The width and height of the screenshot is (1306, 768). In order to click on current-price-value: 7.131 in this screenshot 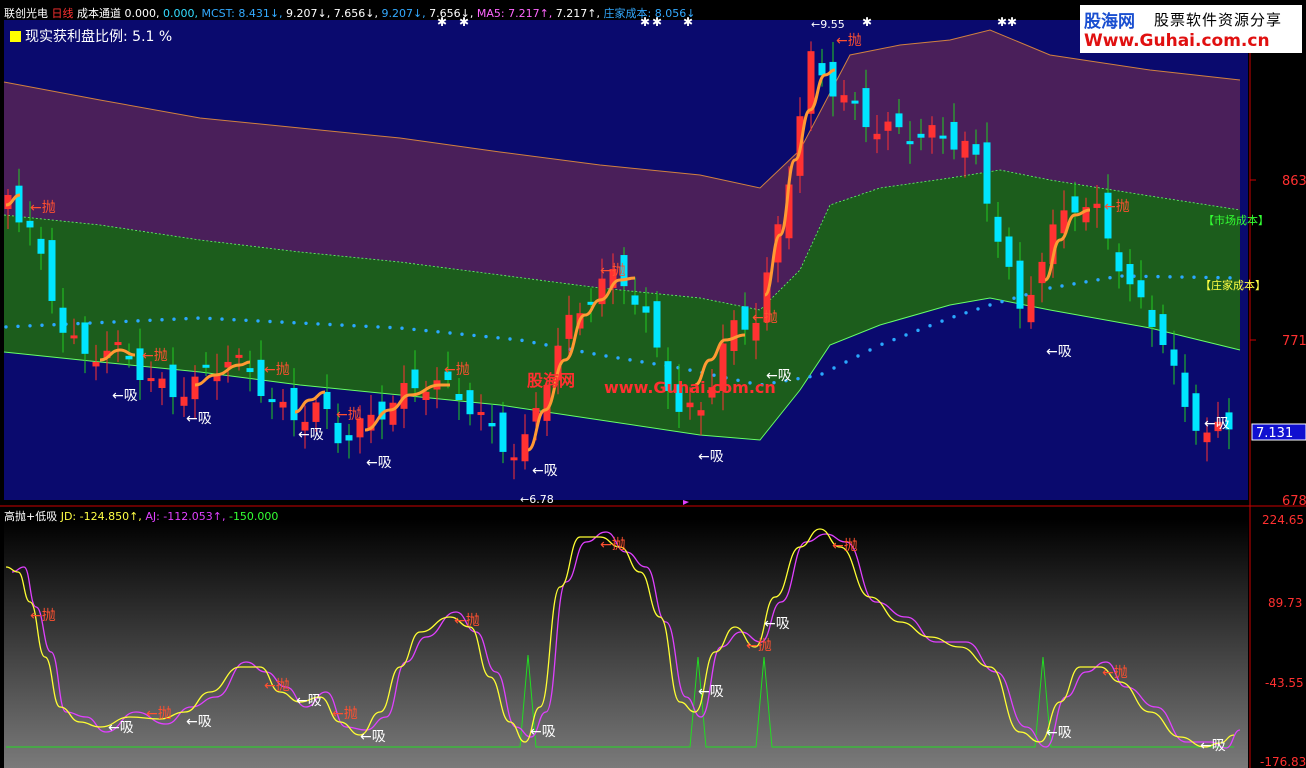, I will do `click(1274, 433)`.